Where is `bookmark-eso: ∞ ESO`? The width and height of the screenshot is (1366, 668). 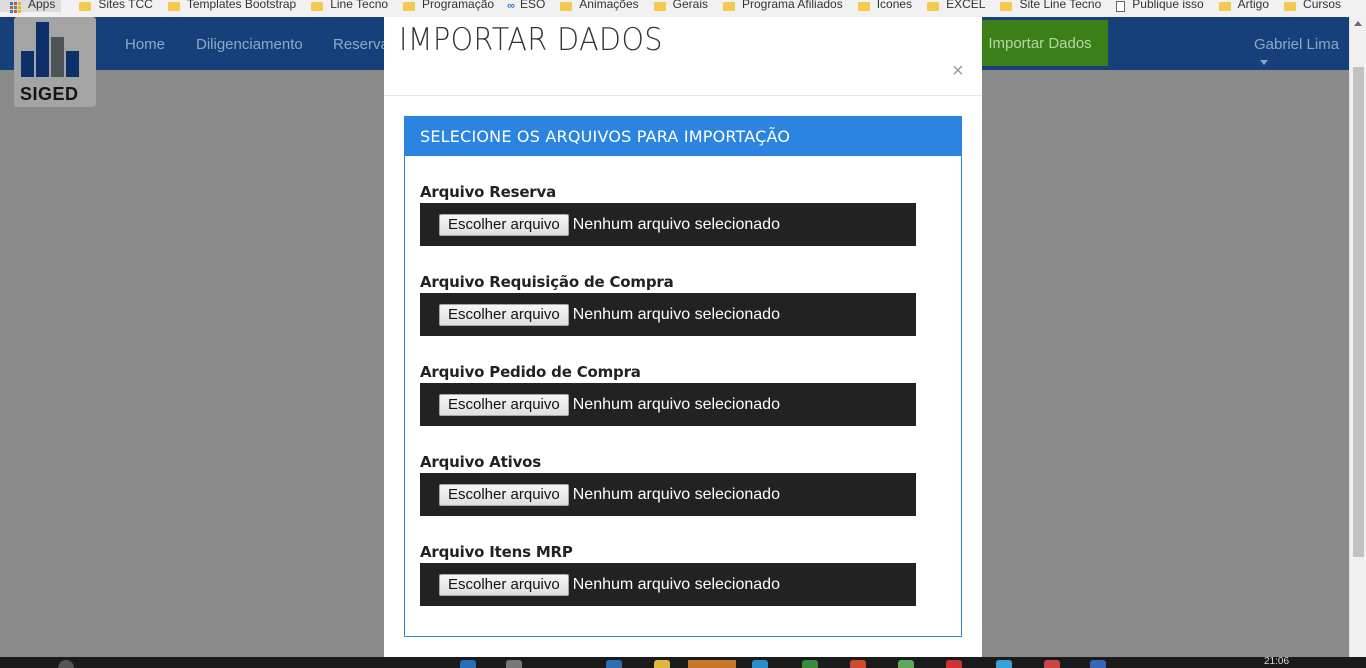 bookmark-eso: ∞ ESO is located at coordinates (519, 6).